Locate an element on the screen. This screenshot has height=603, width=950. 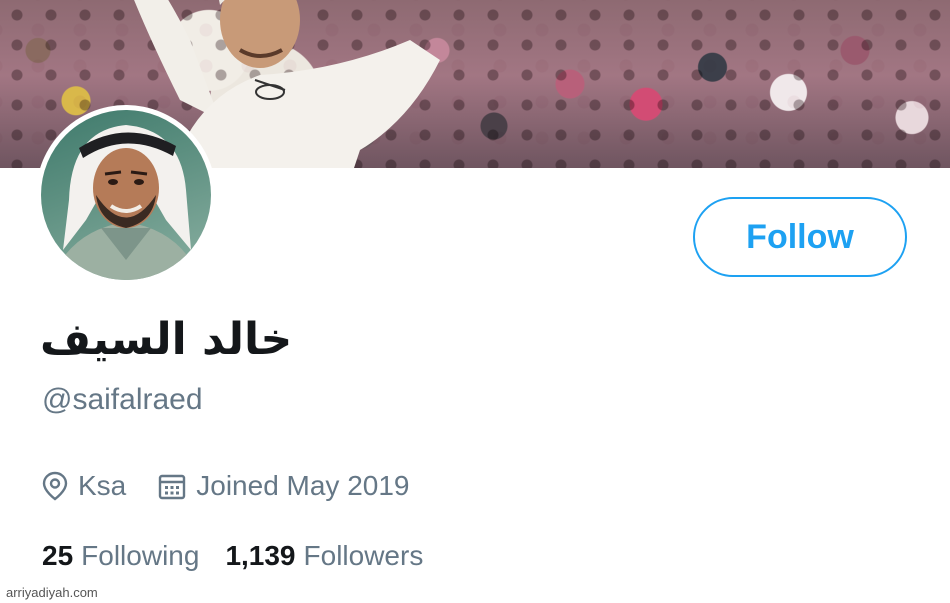
joined-item: Joined May 2019 is located at coordinates (284, 486).